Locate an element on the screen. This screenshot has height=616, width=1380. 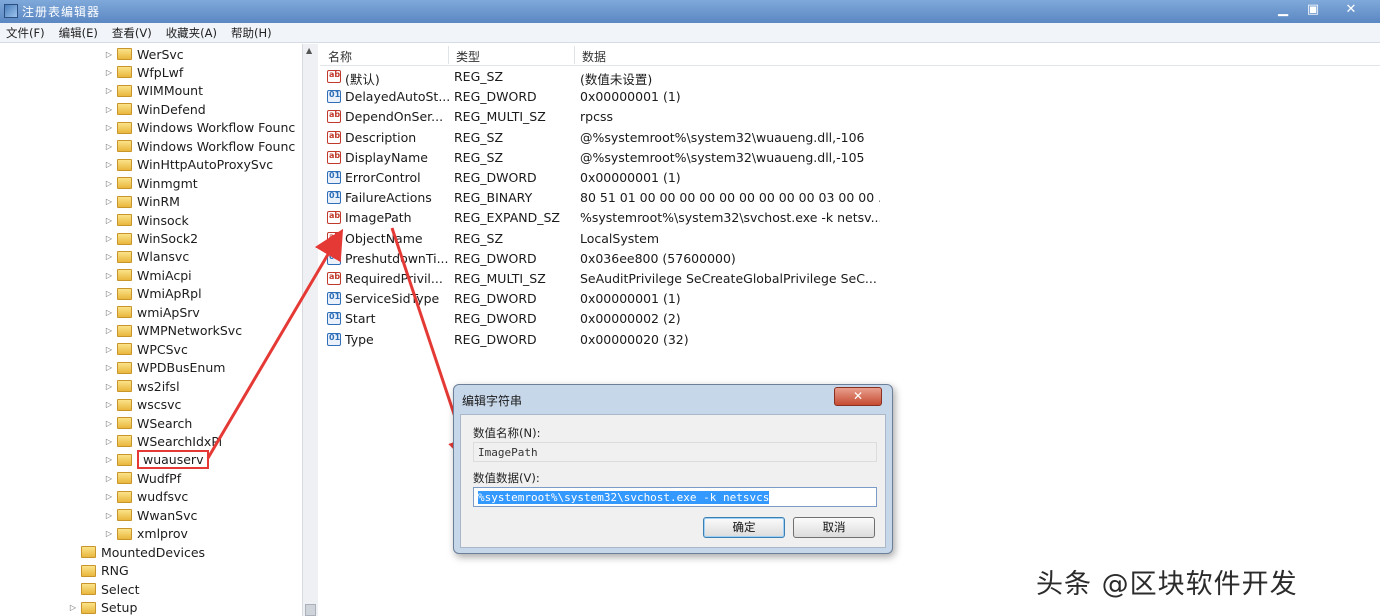
tree-item: ▷ WSearchIdxPi is located at coordinates (162, 441).